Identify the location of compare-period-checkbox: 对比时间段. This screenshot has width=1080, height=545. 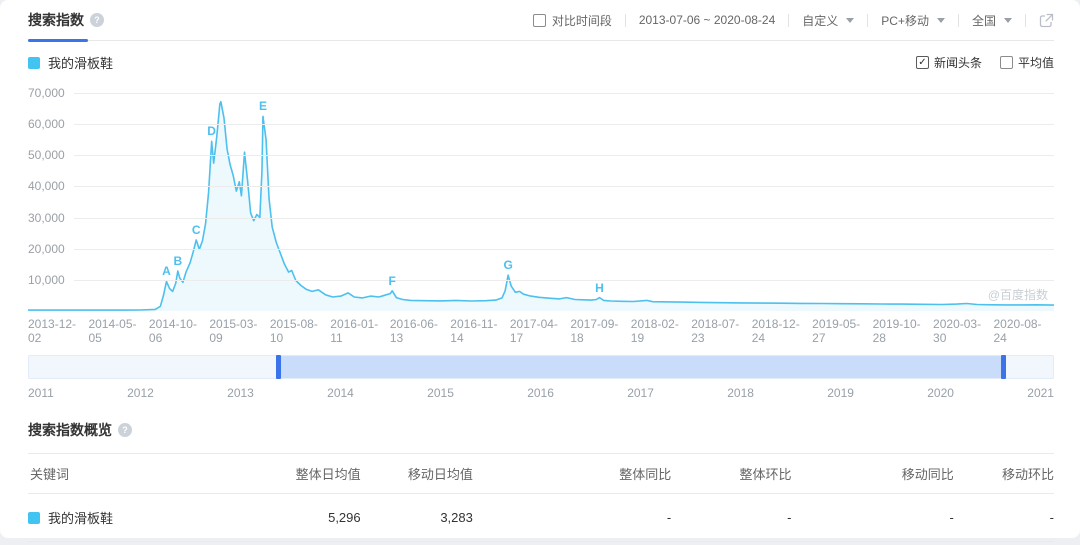
(572, 20).